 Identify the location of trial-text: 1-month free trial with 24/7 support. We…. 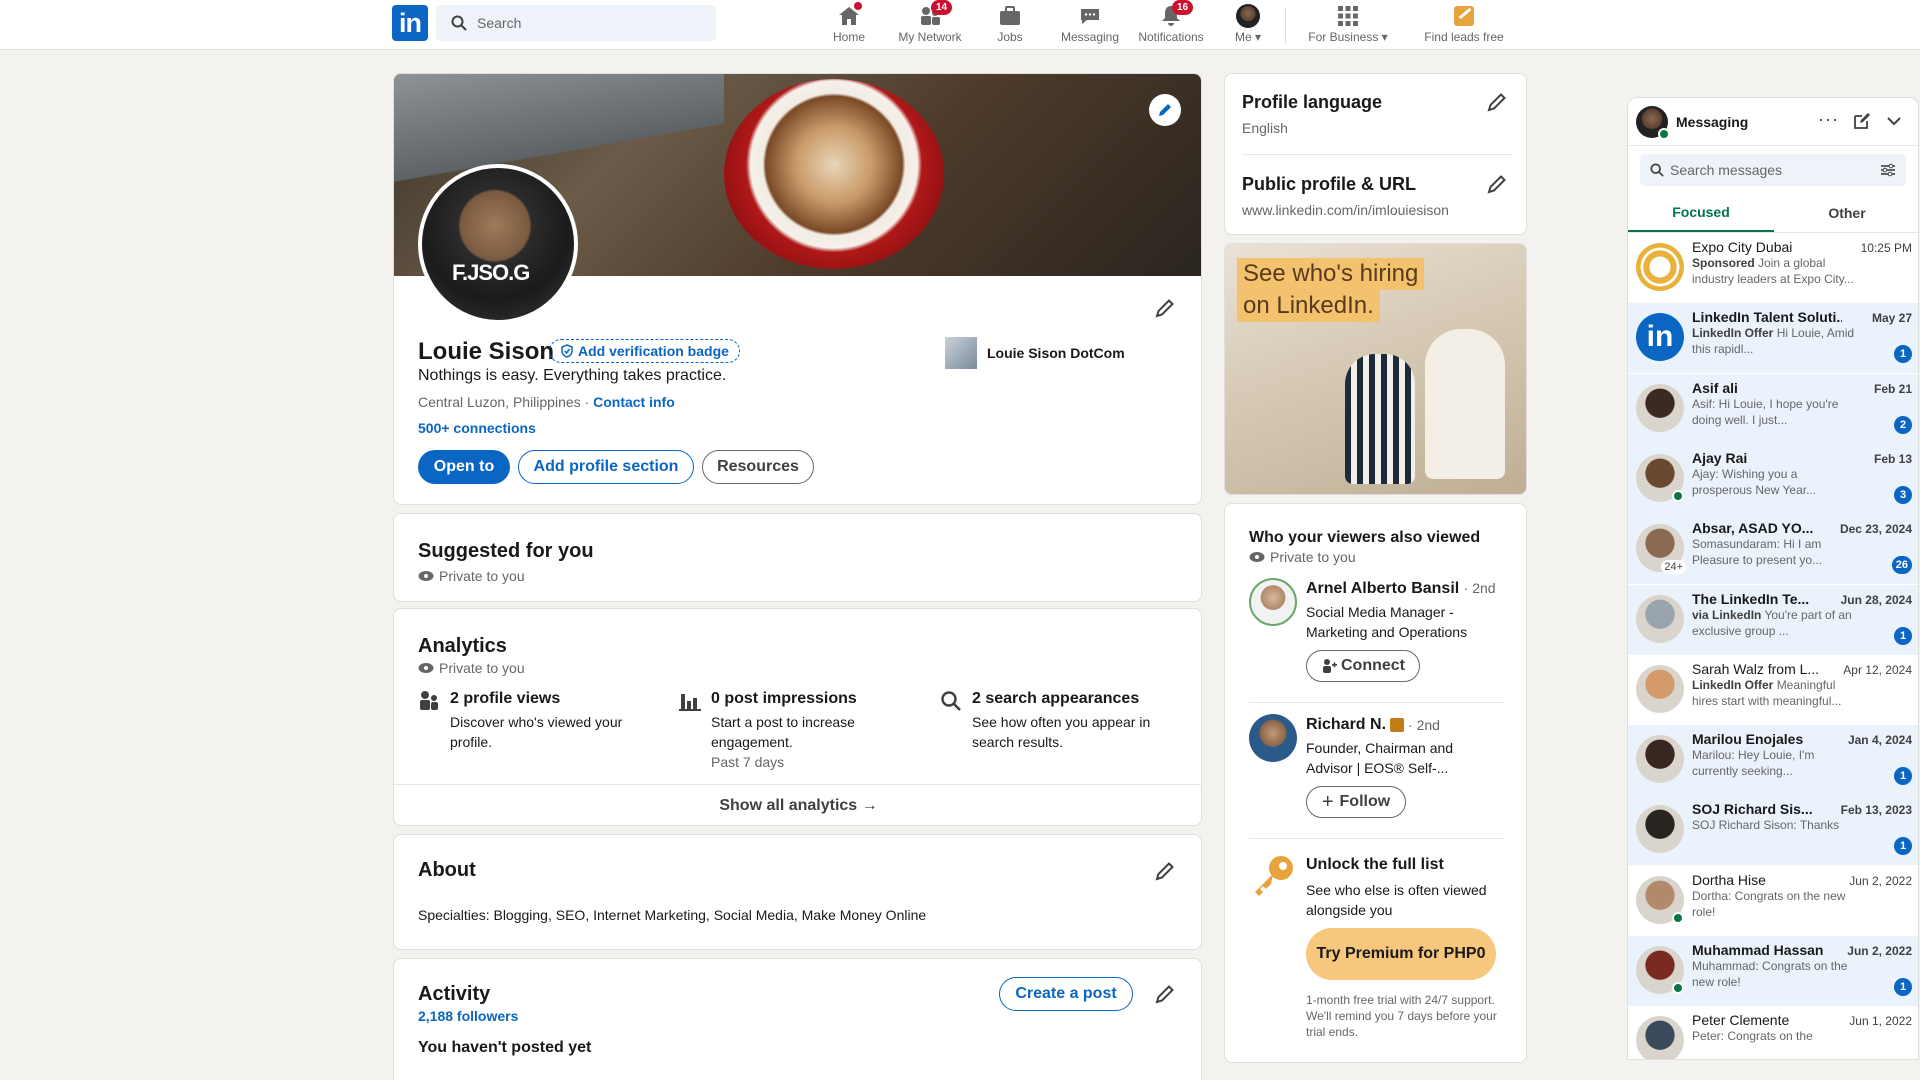
(1401, 1016).